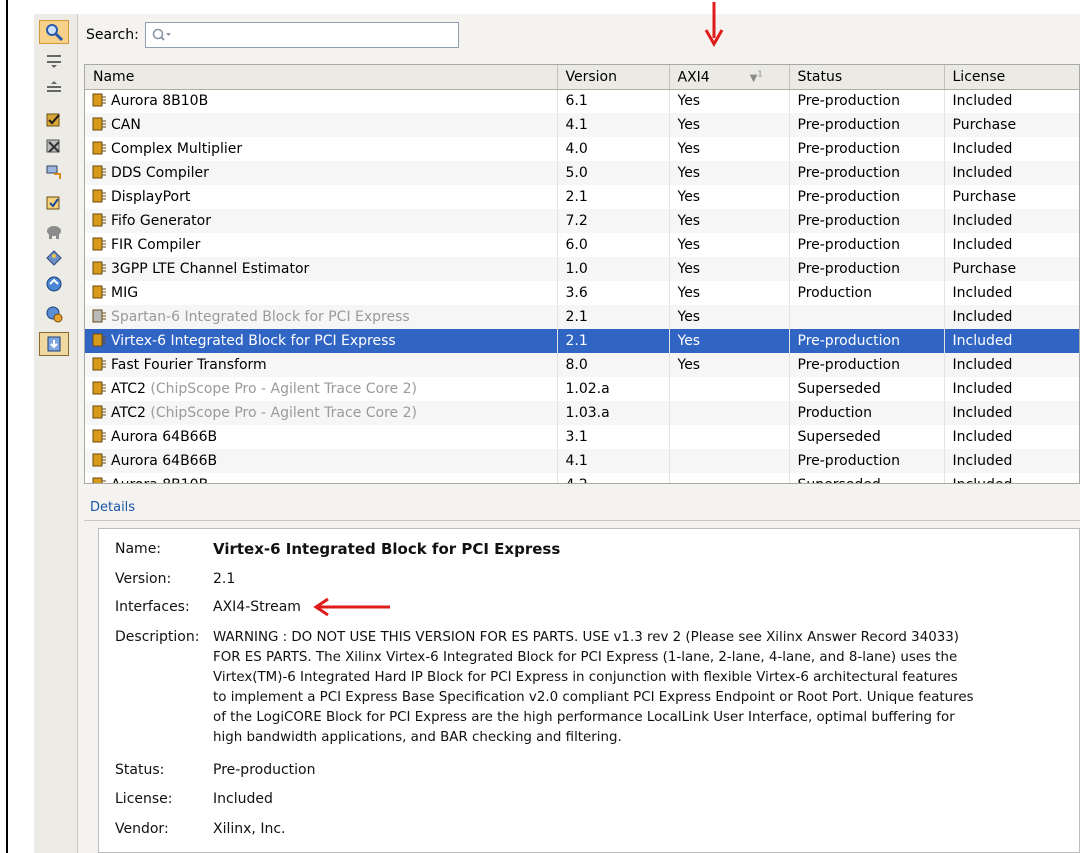  What do you see at coordinates (162, 35) in the screenshot?
I see `search-dropdown-icon` at bounding box center [162, 35].